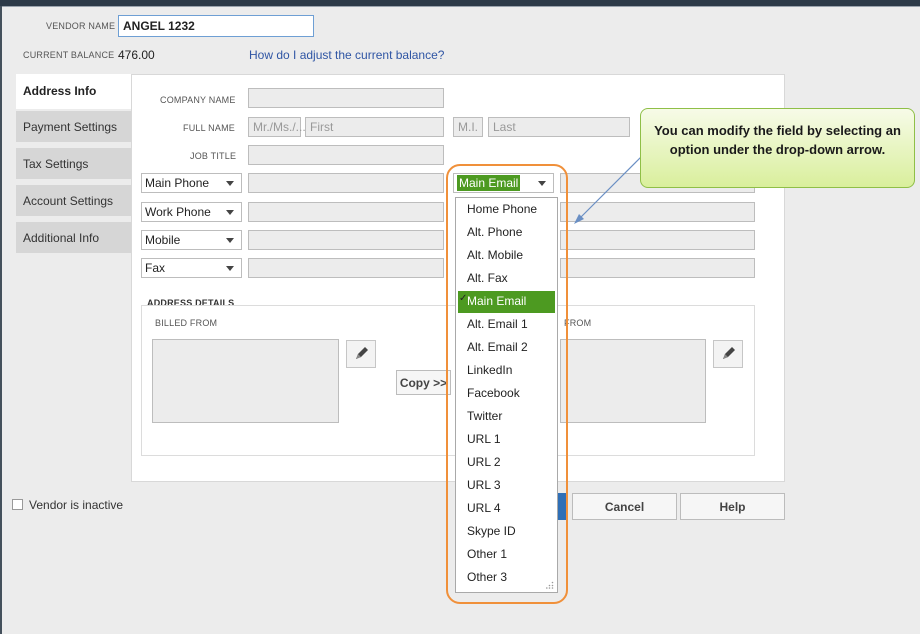 The image size is (920, 634). I want to click on window-top-bar, so click(460, 3).